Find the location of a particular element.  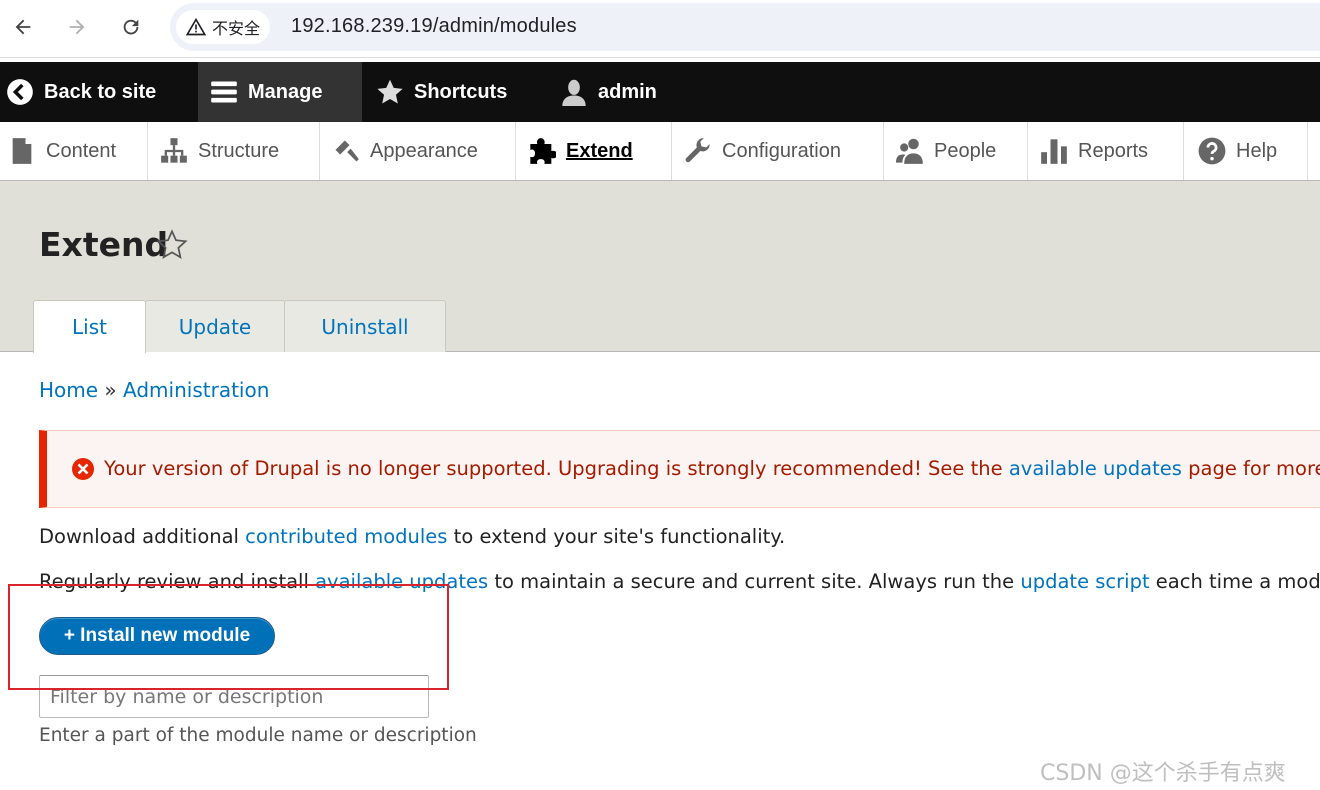

breadcrumb: Home » Administration is located at coordinates (154, 390).